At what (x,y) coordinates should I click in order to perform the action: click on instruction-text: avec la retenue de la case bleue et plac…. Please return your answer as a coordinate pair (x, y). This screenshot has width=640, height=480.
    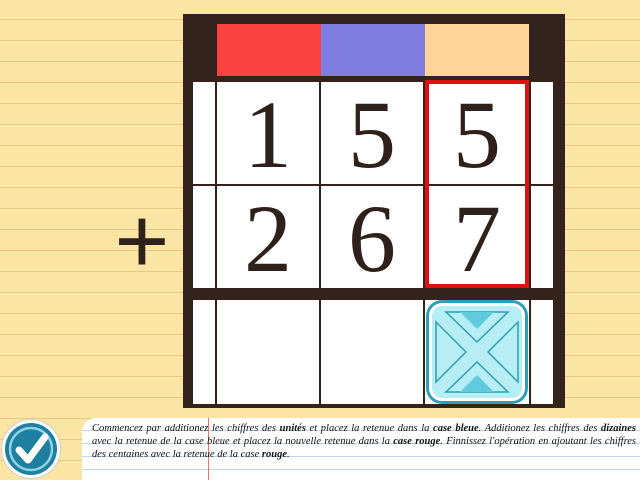
    Looking at the image, I should click on (243, 441).